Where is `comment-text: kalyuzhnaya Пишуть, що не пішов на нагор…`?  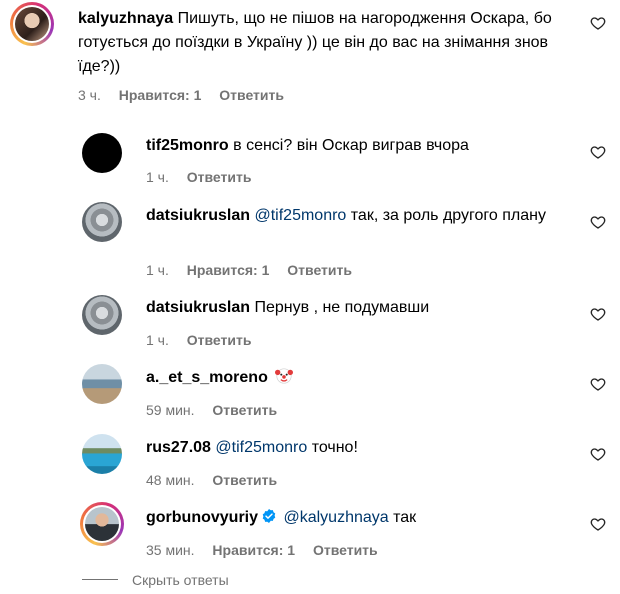 comment-text: kalyuzhnaya Пишуть, що не пішов на нагор… is located at coordinates (328, 43).